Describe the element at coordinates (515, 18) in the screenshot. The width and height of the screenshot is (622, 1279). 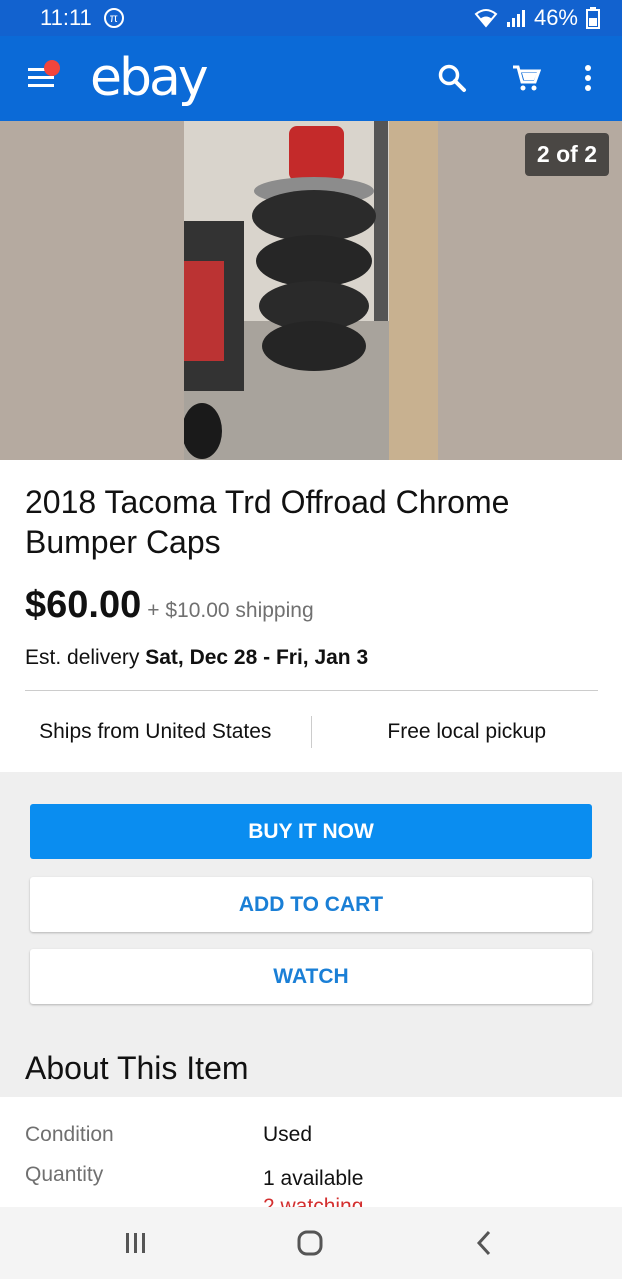
I see `signal-icon` at that location.